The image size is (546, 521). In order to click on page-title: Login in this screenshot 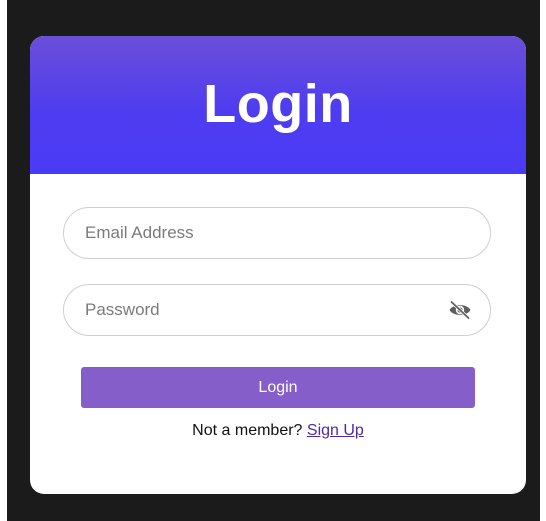, I will do `click(278, 104)`.